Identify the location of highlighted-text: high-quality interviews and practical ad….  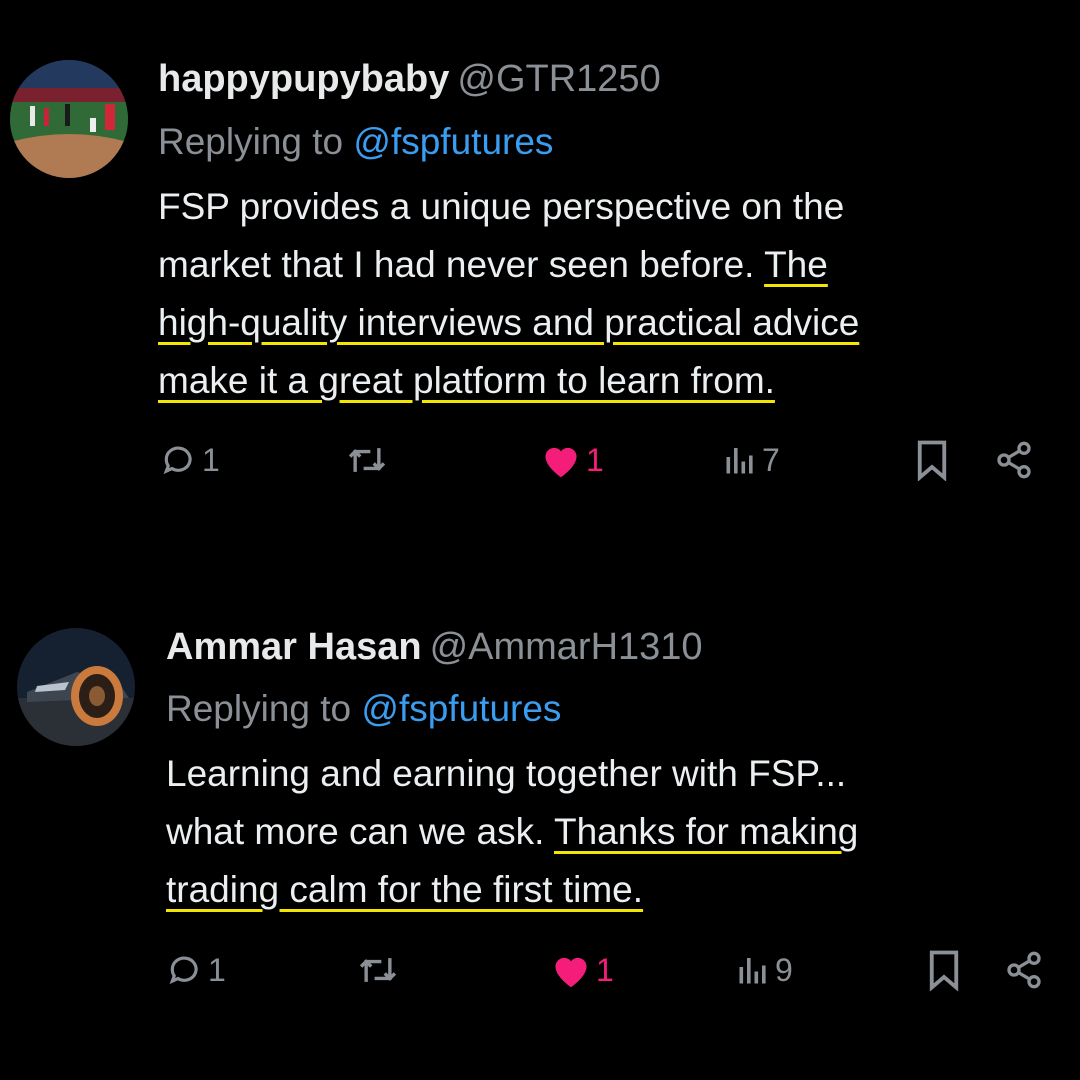
(509, 322).